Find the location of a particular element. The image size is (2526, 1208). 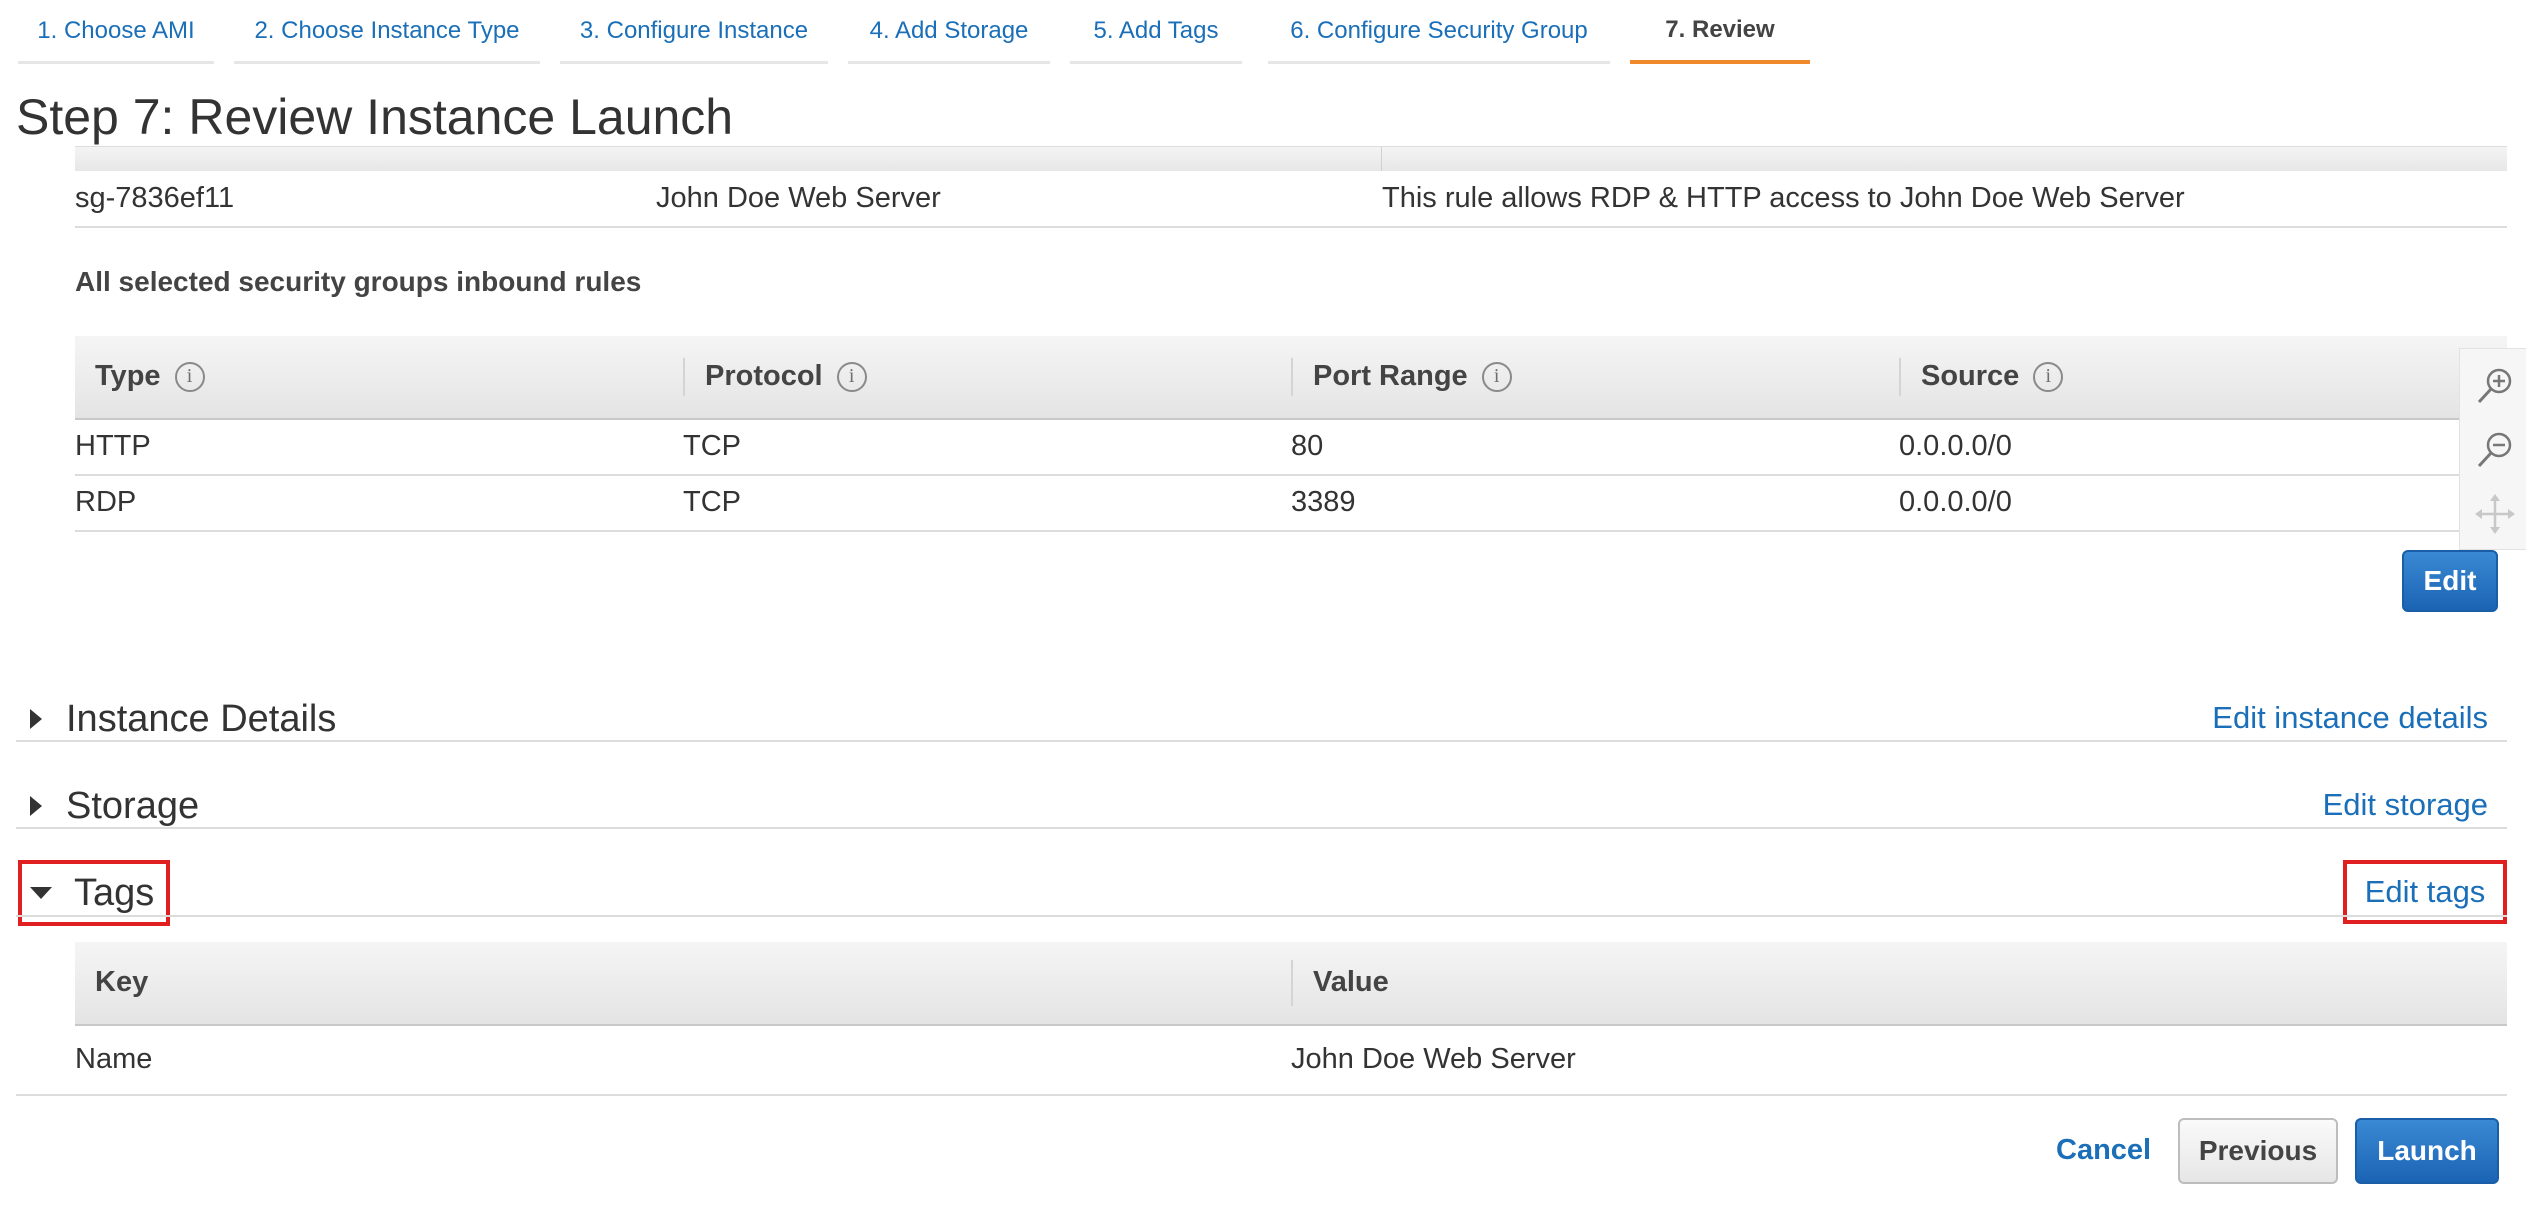

tags-table-header: Key Value is located at coordinates (1291, 984).